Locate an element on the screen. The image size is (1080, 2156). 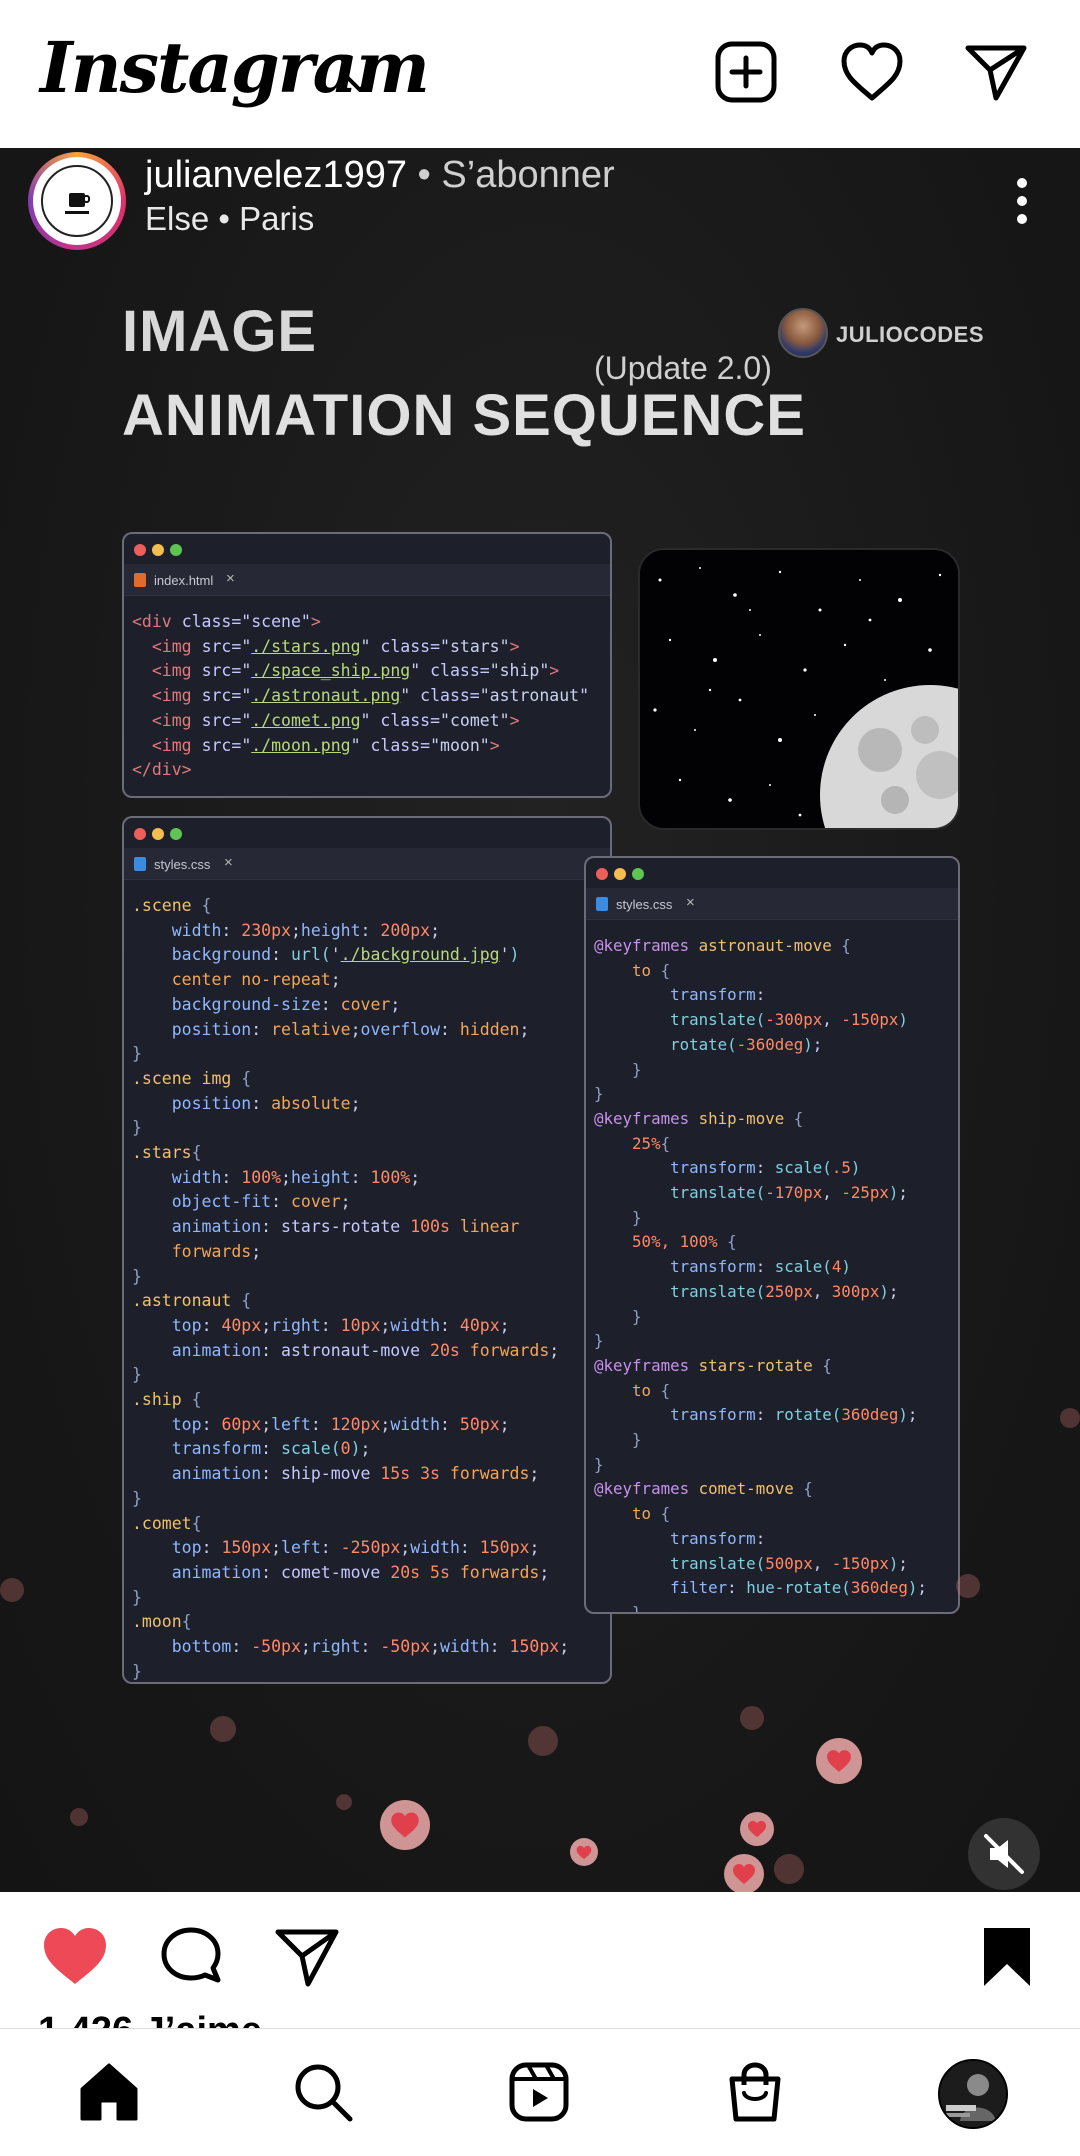
home-icon is located at coordinates (109, 2092).